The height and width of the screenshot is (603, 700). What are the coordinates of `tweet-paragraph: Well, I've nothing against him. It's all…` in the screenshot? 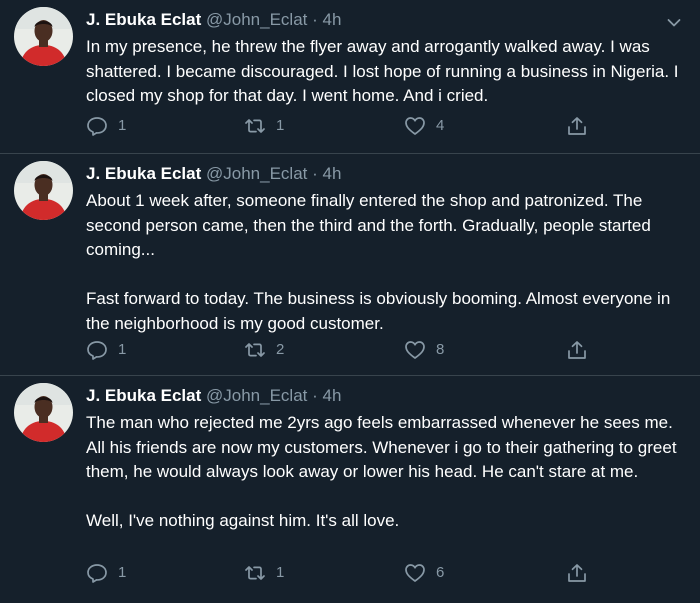 It's located at (243, 520).